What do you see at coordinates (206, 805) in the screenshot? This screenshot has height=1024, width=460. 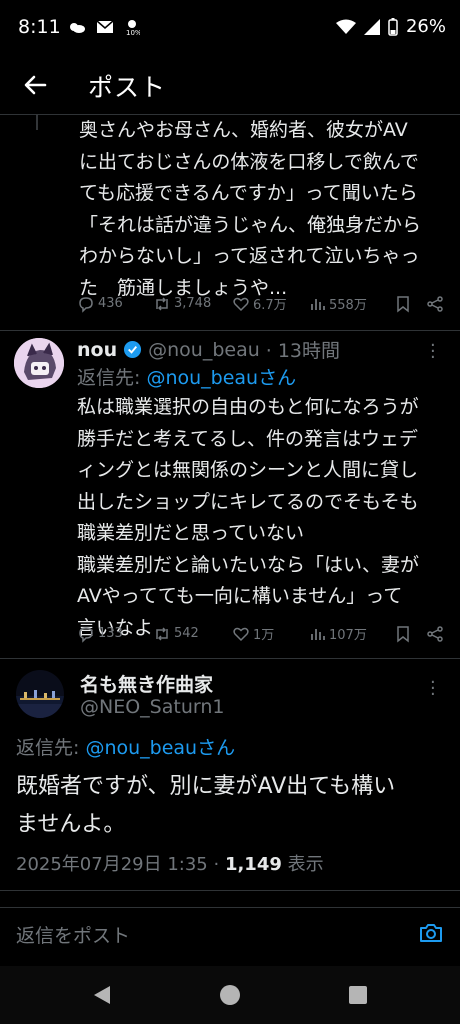 I see `post-text: 既婚者ですが、別に妻がAV出ても構い ませんよ。` at bounding box center [206, 805].